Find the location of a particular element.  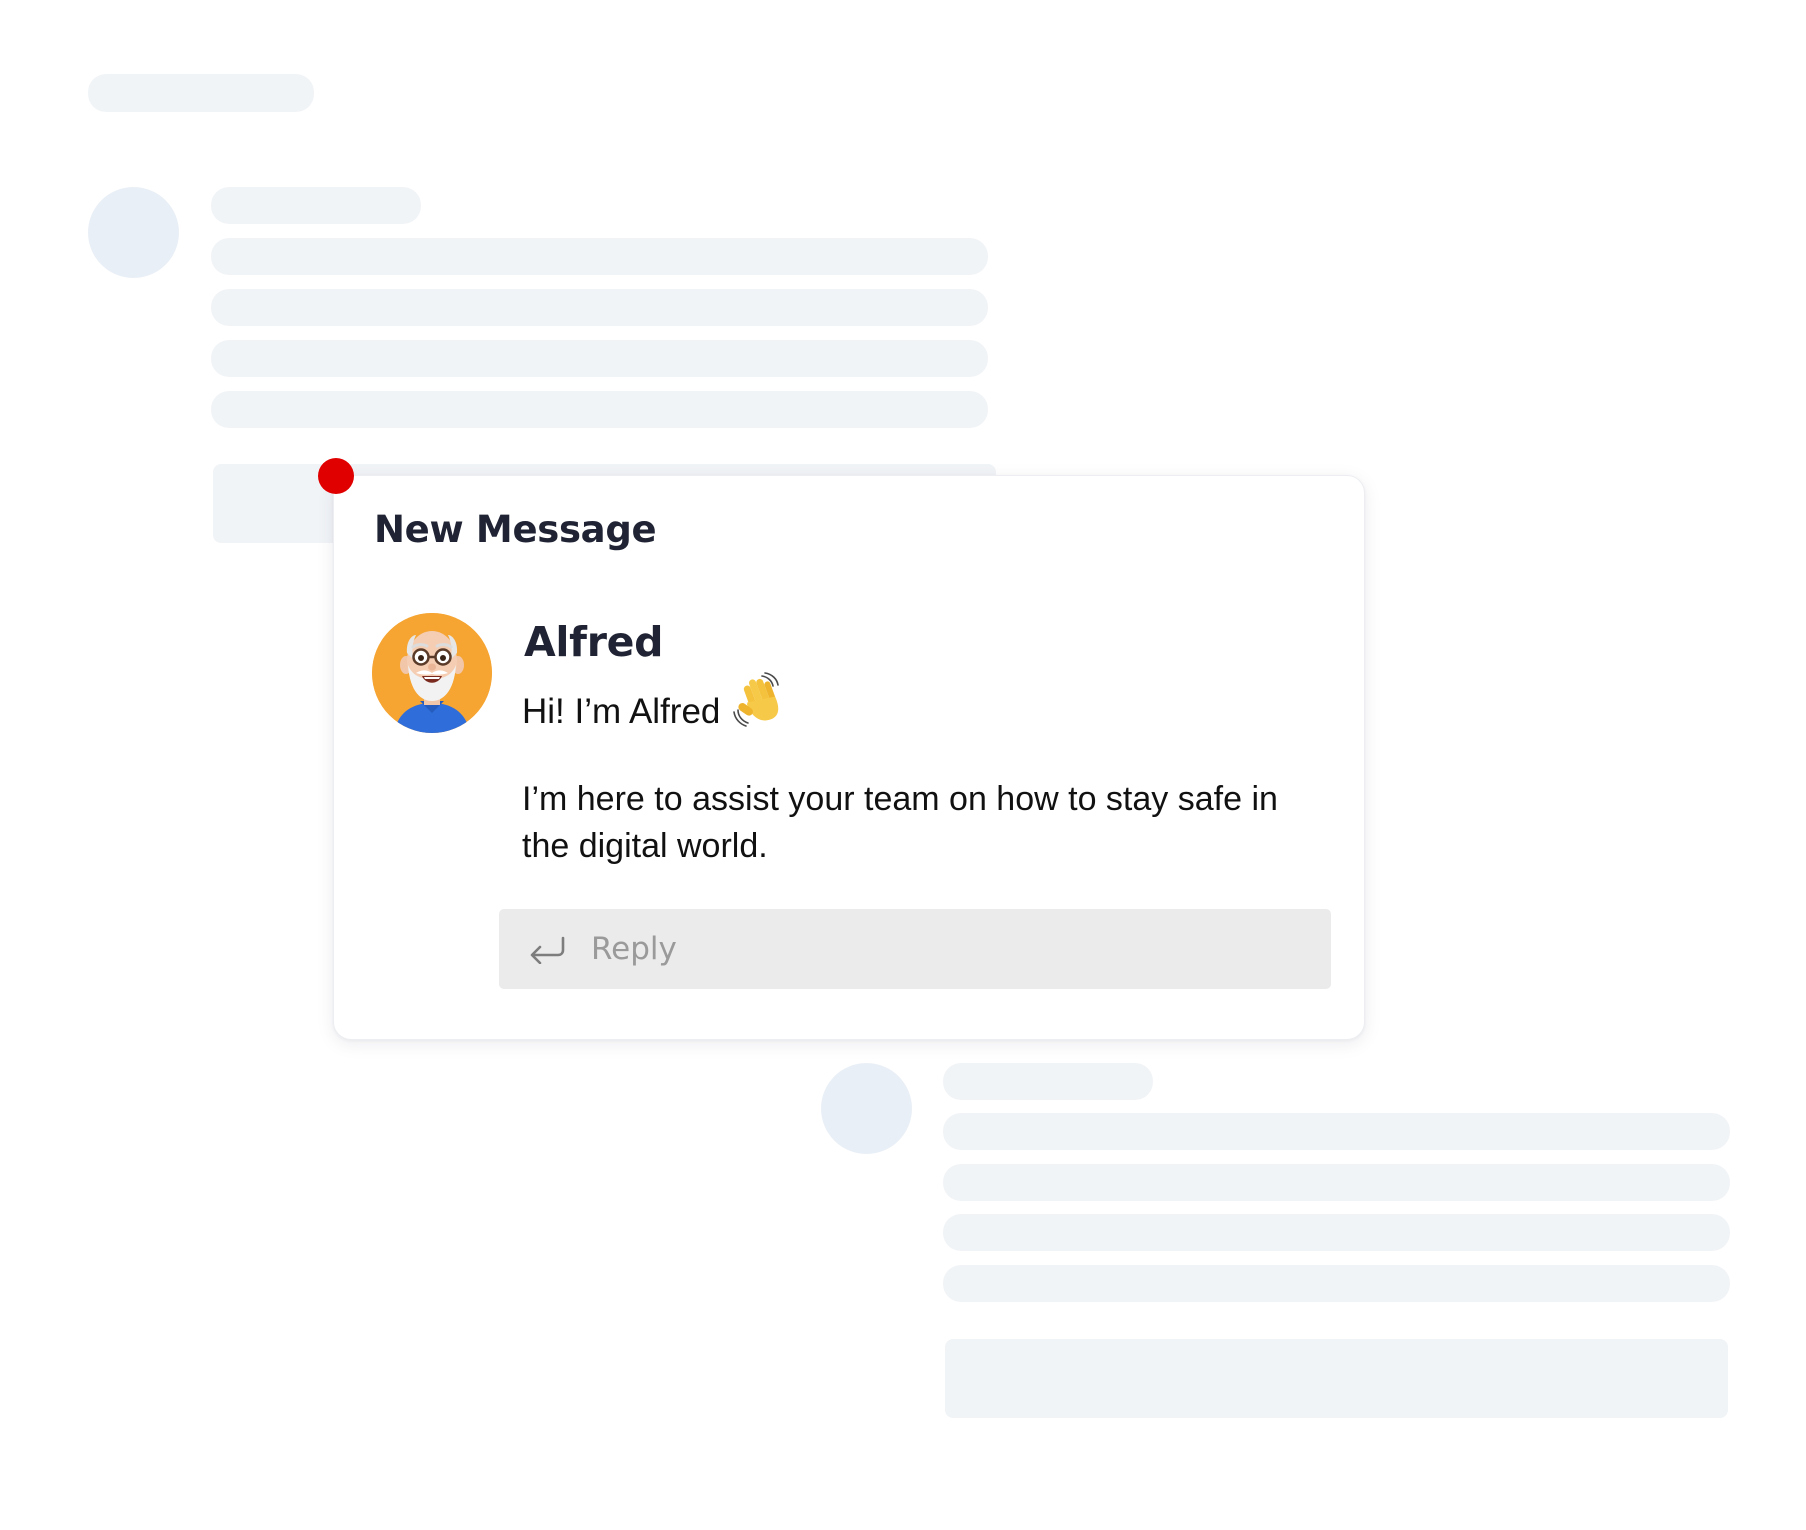

avatar-illustration-icon is located at coordinates (432, 673).